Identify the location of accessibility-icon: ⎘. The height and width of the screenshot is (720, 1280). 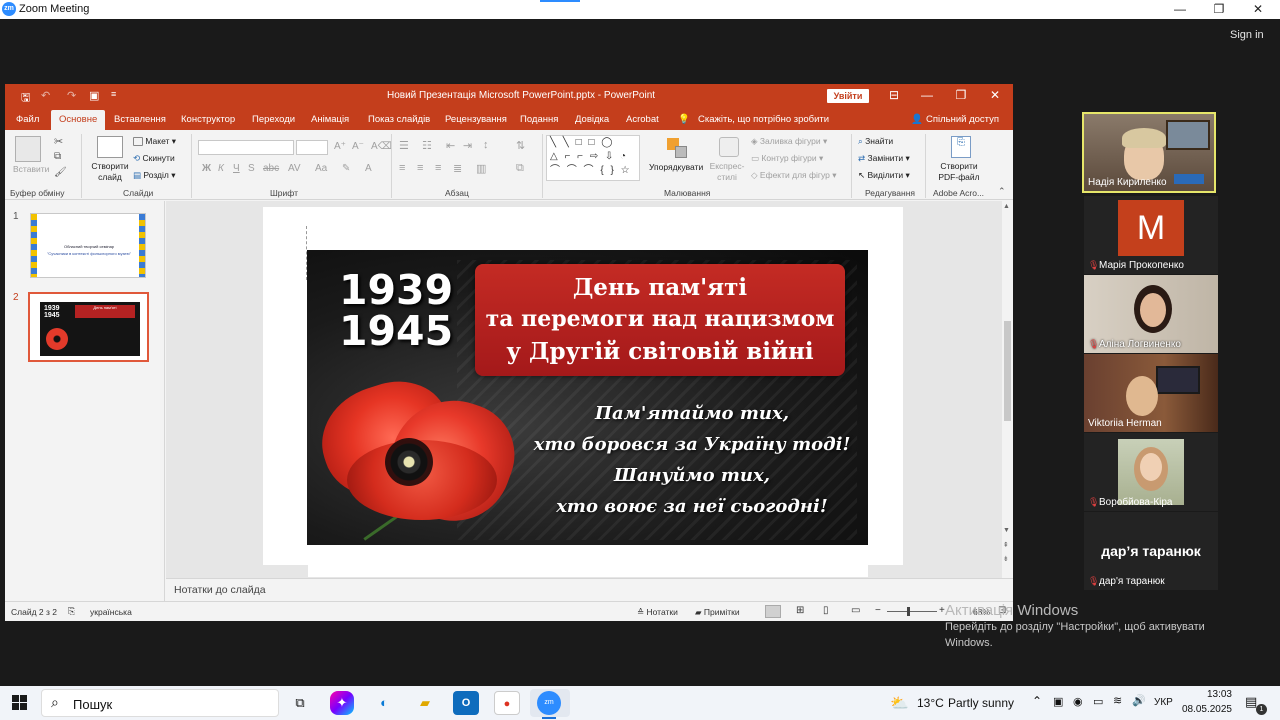
(71, 611).